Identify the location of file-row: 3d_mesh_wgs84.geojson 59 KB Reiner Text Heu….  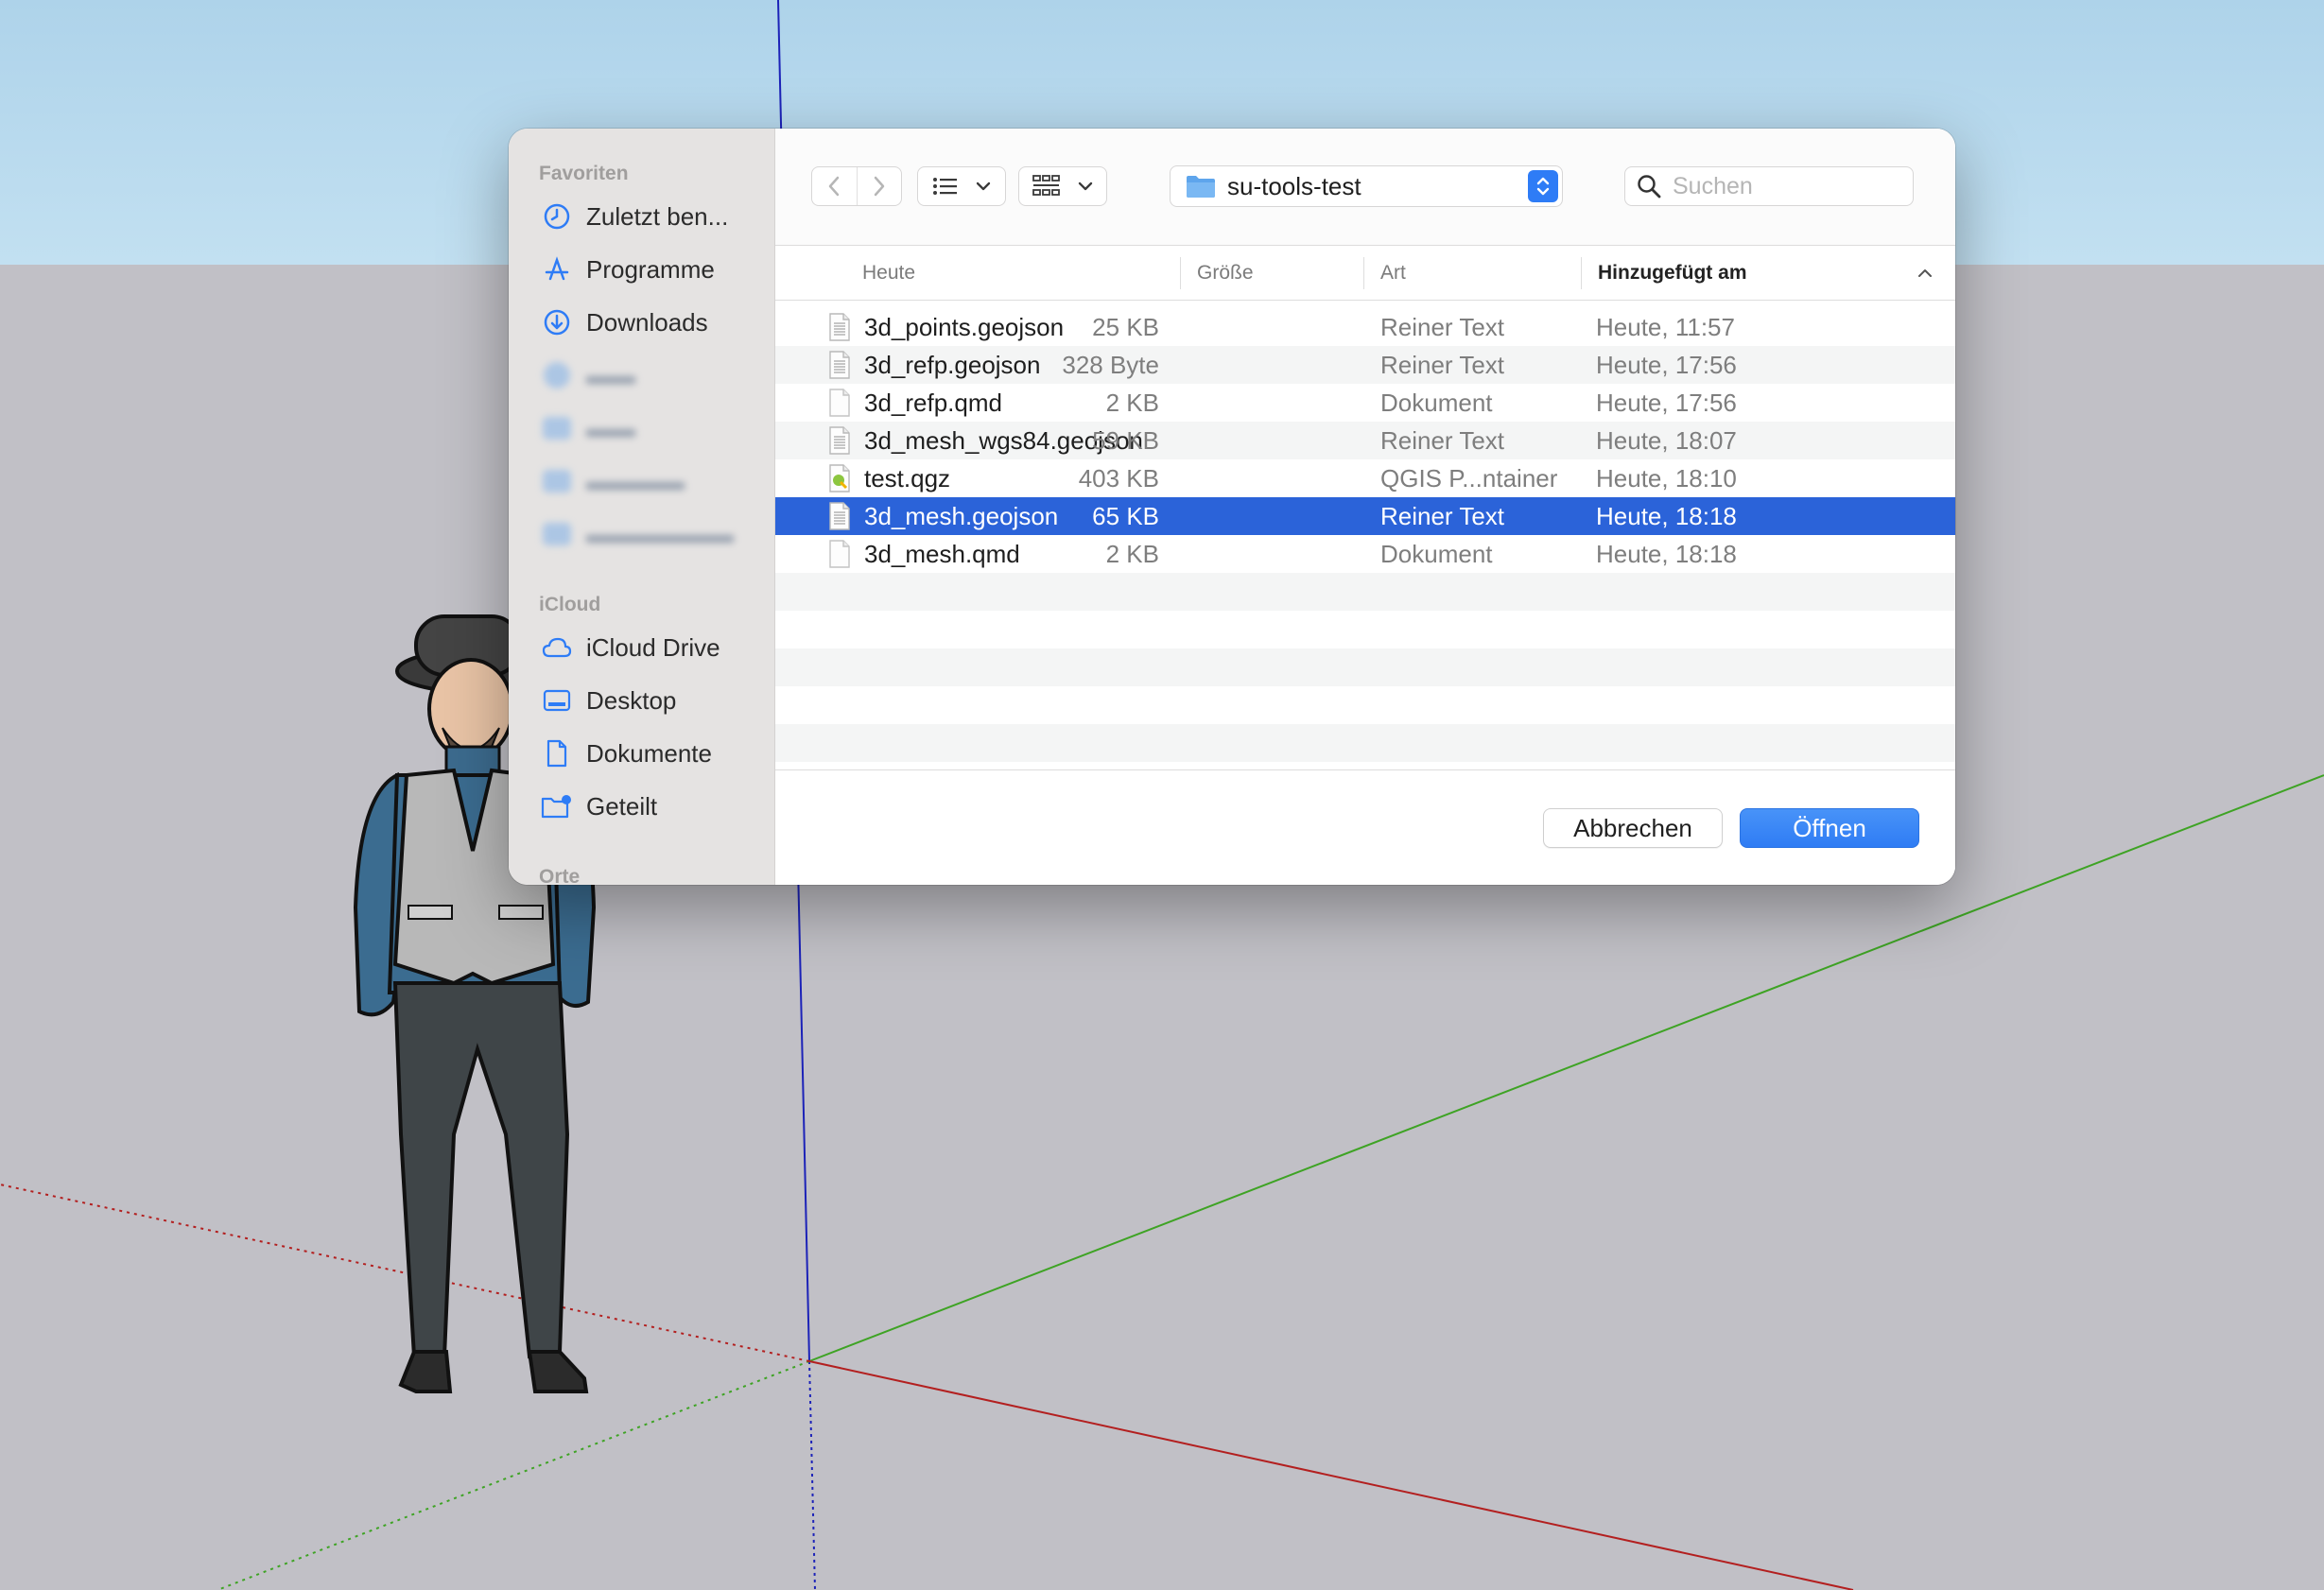
(1365, 440).